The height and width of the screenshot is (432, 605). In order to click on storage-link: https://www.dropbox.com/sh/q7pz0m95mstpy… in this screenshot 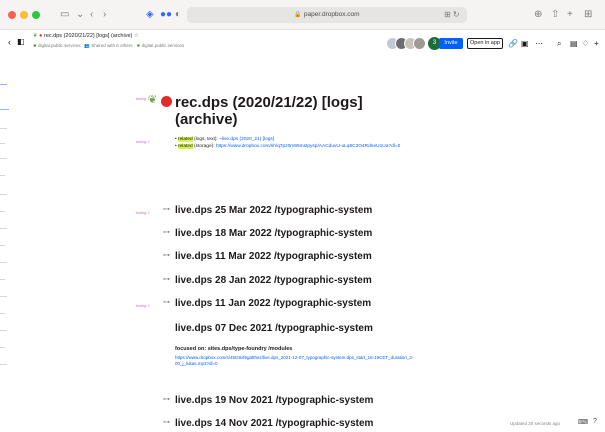, I will do `click(308, 146)`.